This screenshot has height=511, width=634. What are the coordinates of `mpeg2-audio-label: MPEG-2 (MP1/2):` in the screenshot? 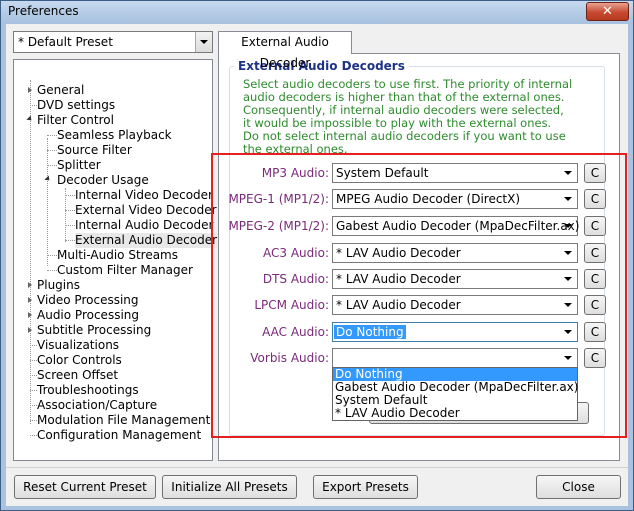 It's located at (278, 226).